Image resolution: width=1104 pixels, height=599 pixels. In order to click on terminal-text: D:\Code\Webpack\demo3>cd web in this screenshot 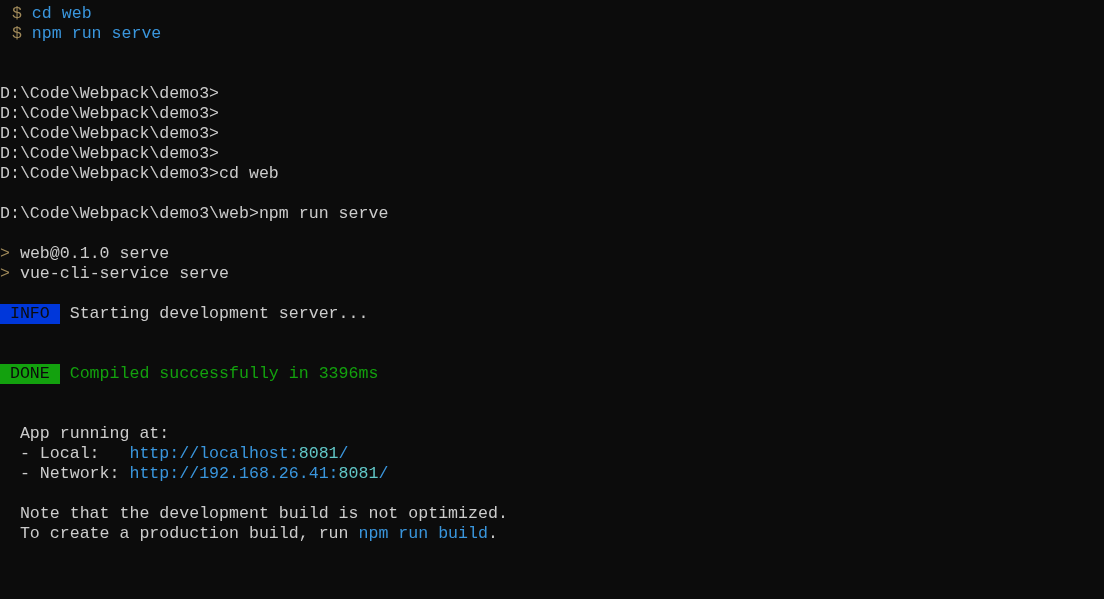, I will do `click(139, 174)`.